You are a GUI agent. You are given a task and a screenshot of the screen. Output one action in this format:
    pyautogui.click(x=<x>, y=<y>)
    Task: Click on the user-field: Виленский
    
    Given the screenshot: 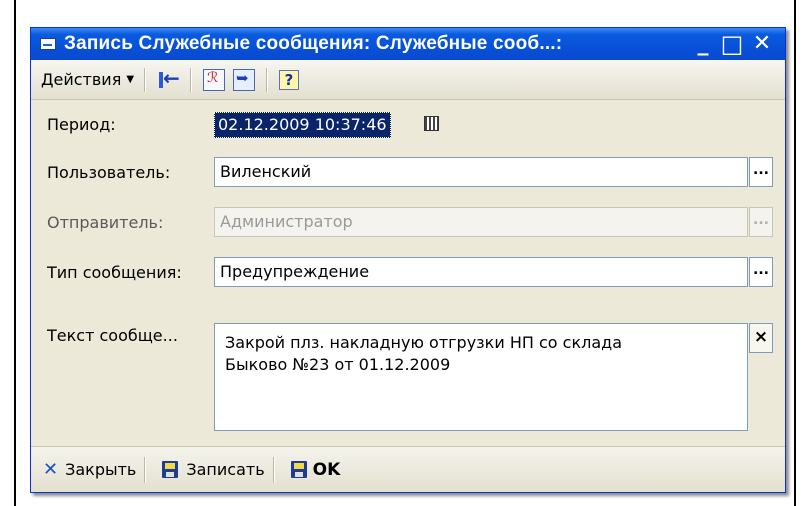 What is the action you would take?
    pyautogui.click(x=481, y=172)
    